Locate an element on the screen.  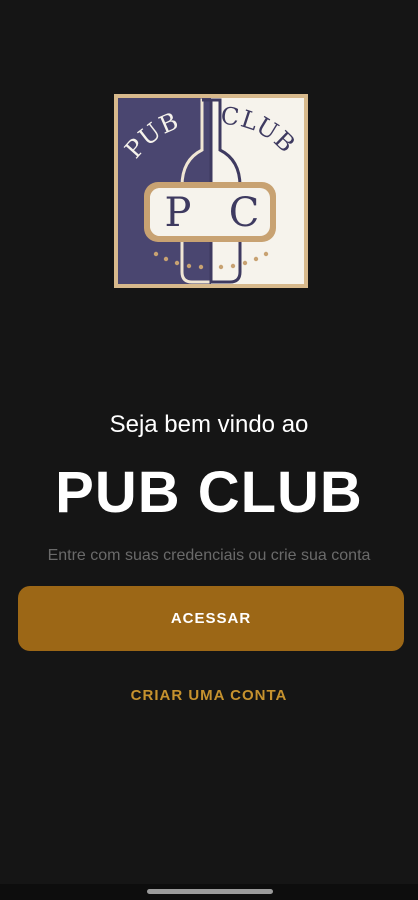
welcome-greeting: Seja bem vindo ao is located at coordinates (209, 424).